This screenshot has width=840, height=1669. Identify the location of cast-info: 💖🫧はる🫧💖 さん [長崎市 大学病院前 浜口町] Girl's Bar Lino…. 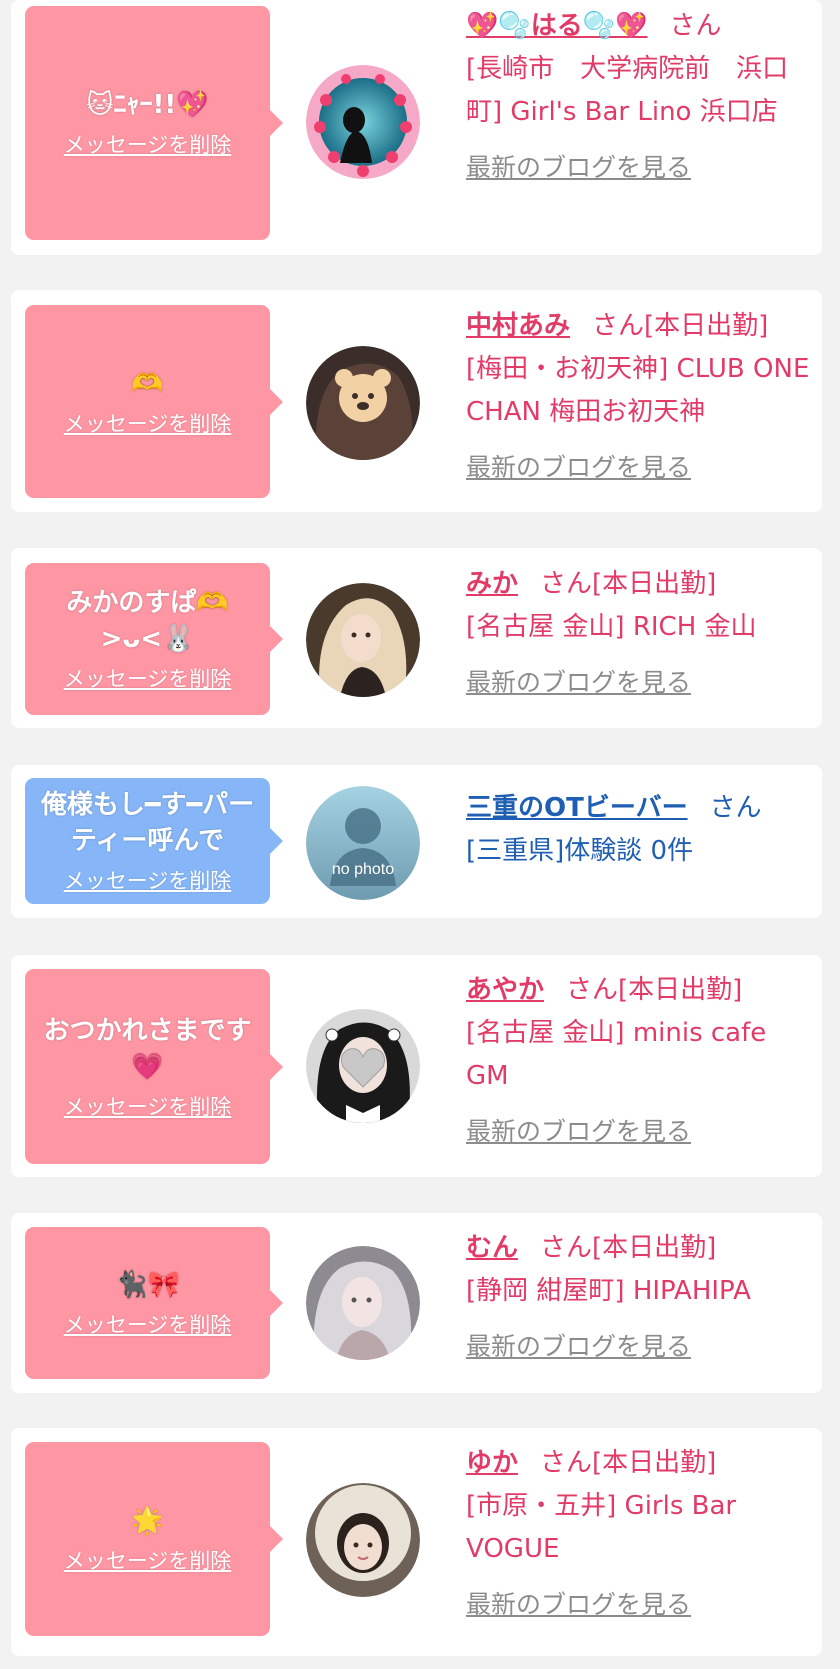
(638, 97).